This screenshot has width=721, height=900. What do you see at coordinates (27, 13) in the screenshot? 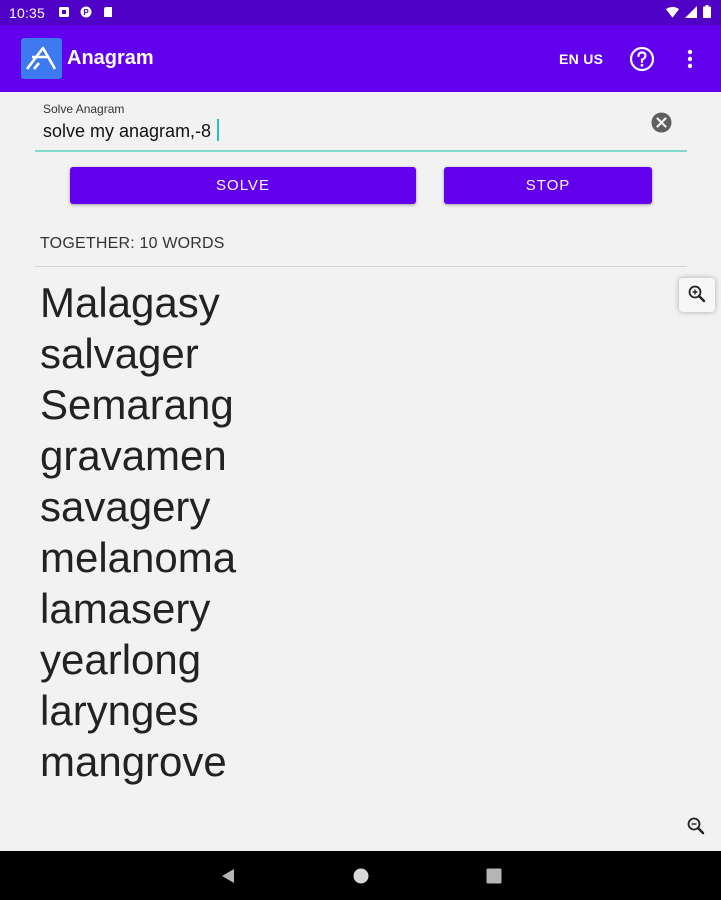
I see `status-time: 10:35` at bounding box center [27, 13].